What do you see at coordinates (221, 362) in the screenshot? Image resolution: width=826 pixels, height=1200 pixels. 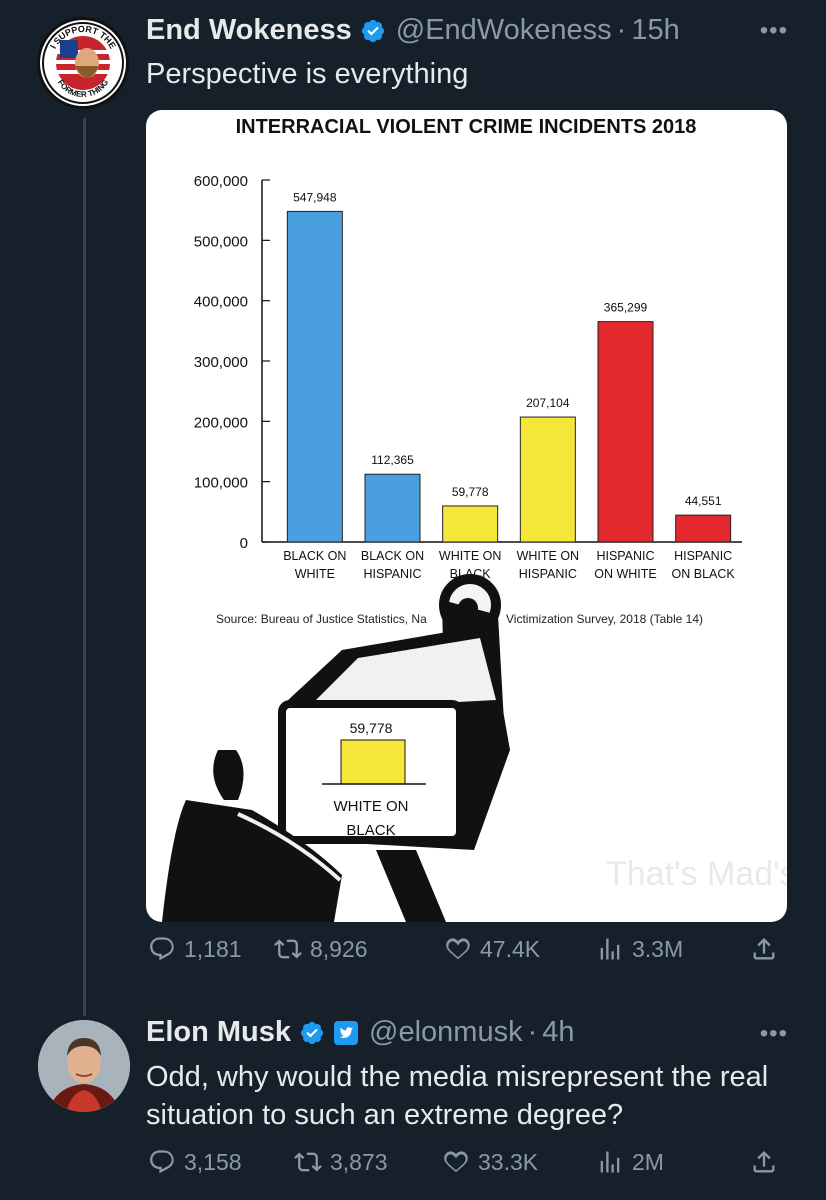 I see `y-tick-label: 300,000` at bounding box center [221, 362].